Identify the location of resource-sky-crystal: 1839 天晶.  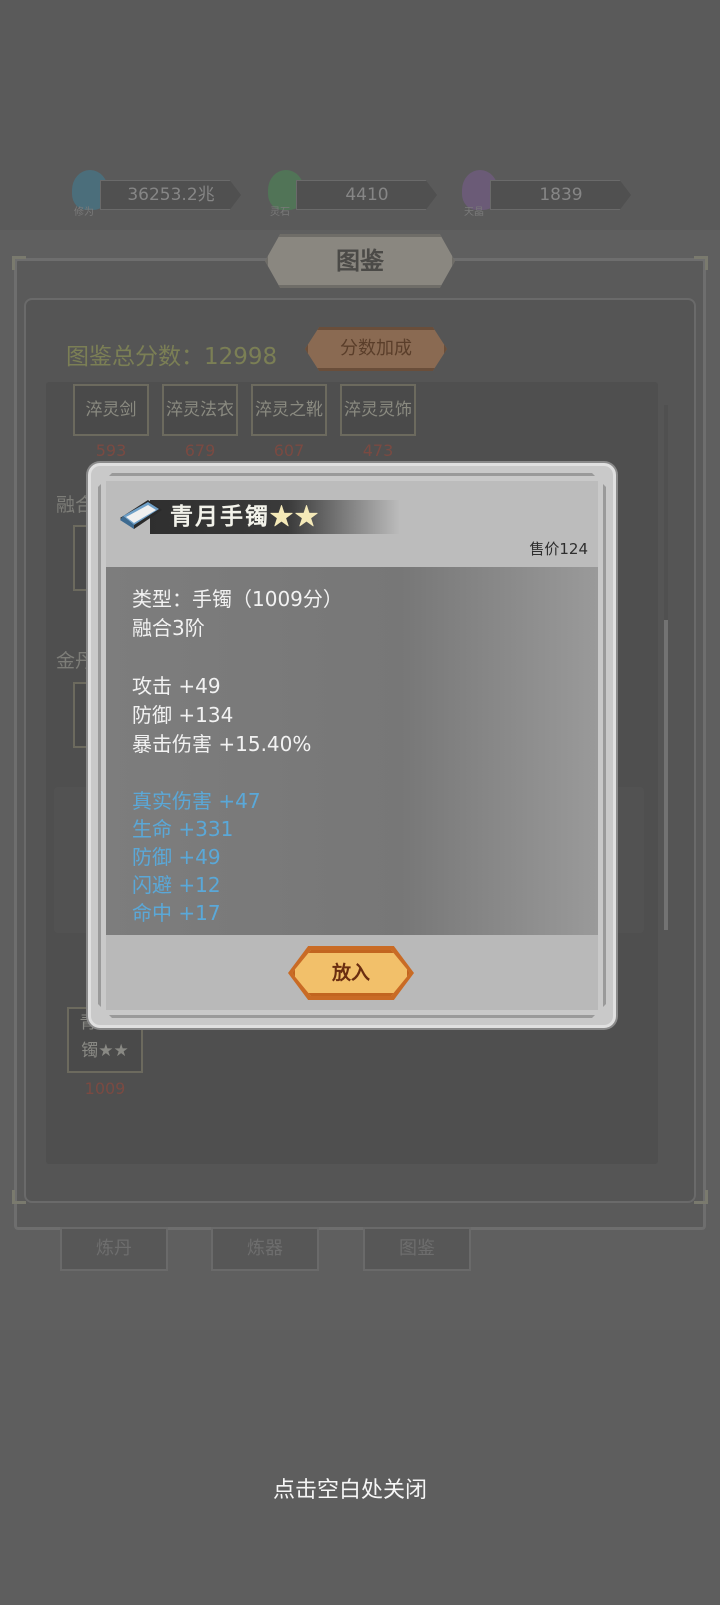
(546, 194).